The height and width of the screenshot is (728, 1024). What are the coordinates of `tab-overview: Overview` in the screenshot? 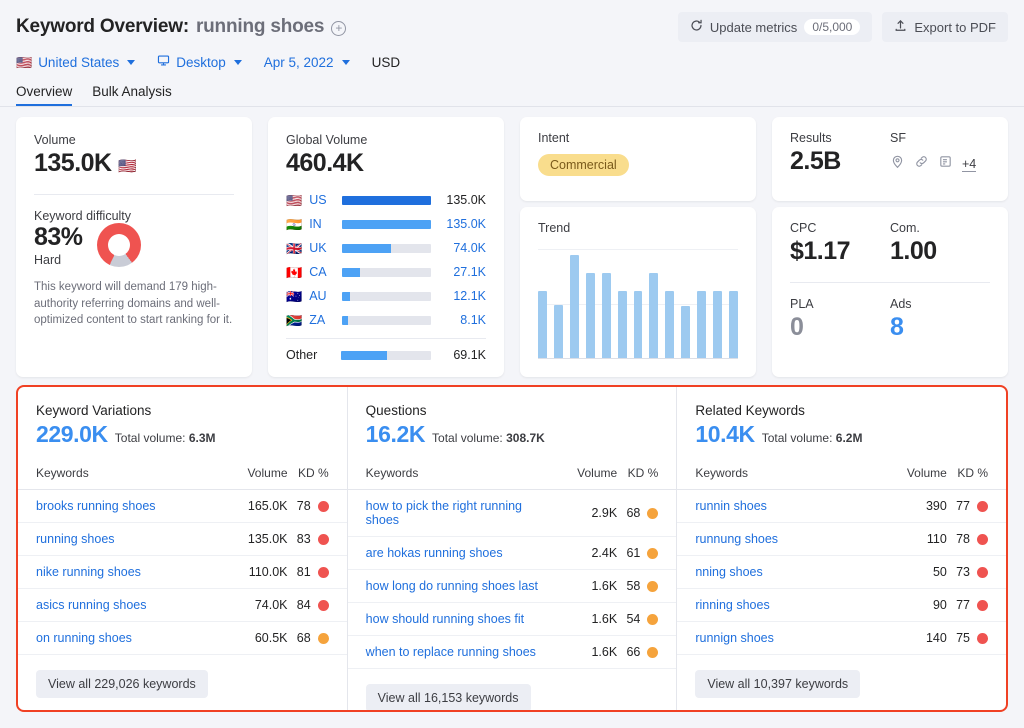 It's located at (44, 95).